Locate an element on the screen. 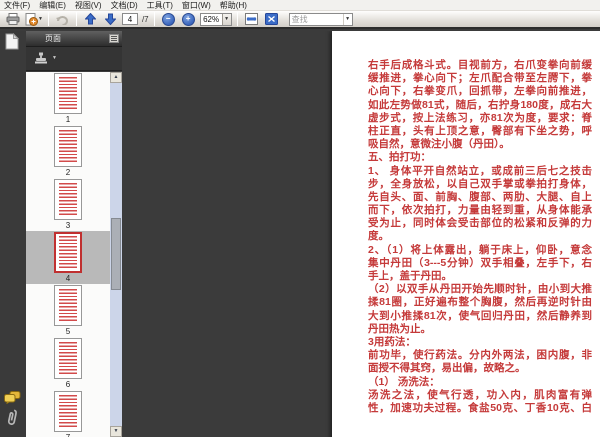  menu-item: 文档(D) is located at coordinates (124, 5).